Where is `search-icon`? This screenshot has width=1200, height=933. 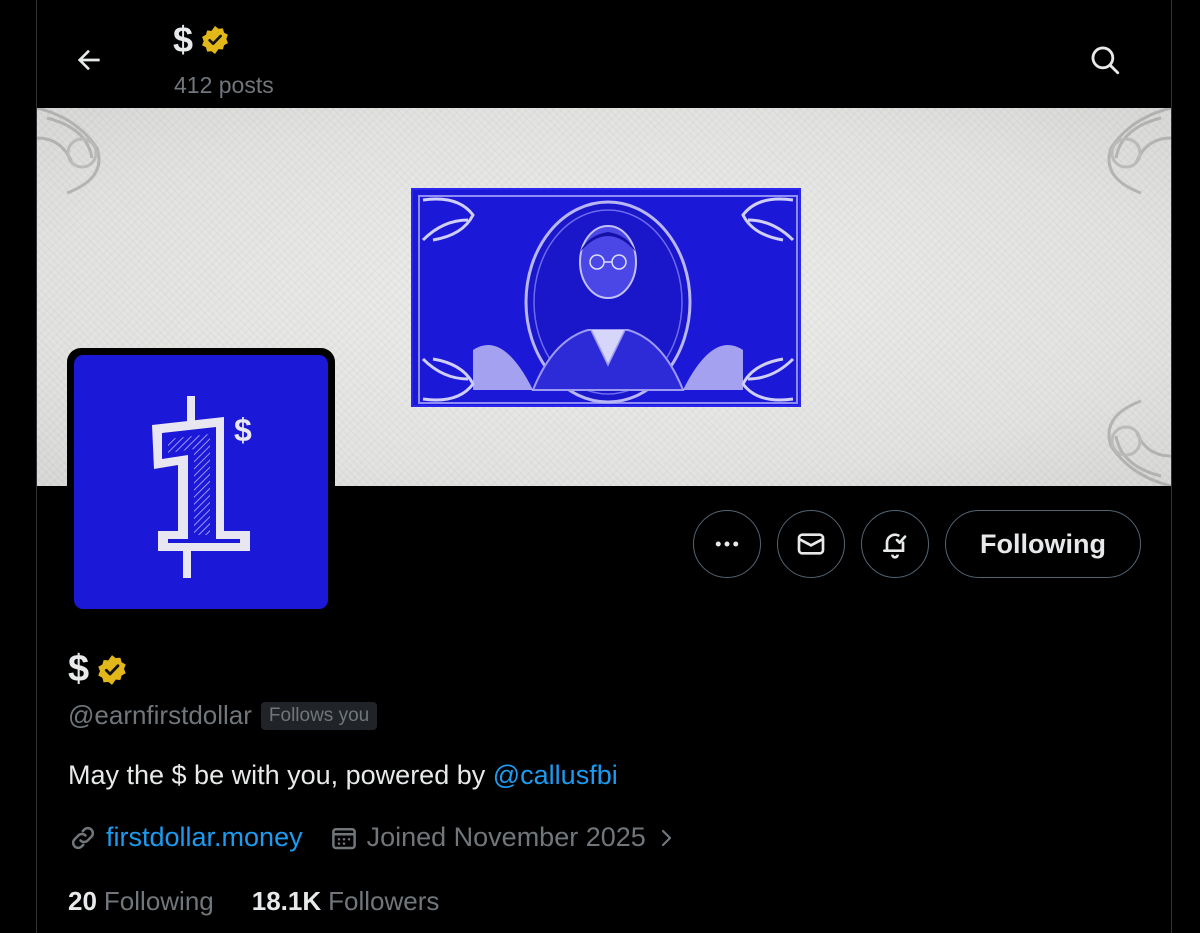 search-icon is located at coordinates (1105, 60).